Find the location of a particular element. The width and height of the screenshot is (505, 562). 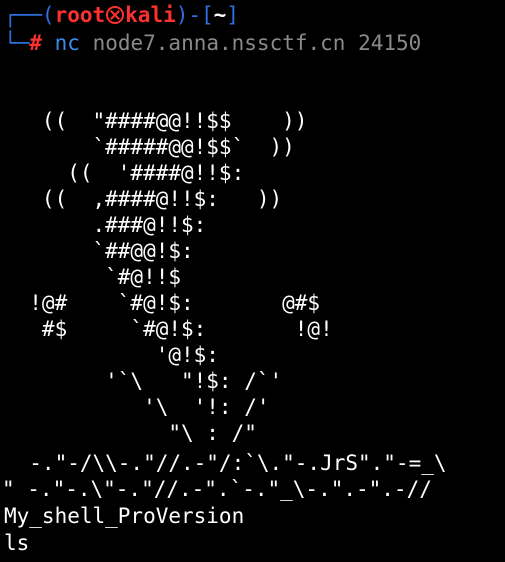

ascii-art-line: (( '####@!!$: is located at coordinates (124, 173).